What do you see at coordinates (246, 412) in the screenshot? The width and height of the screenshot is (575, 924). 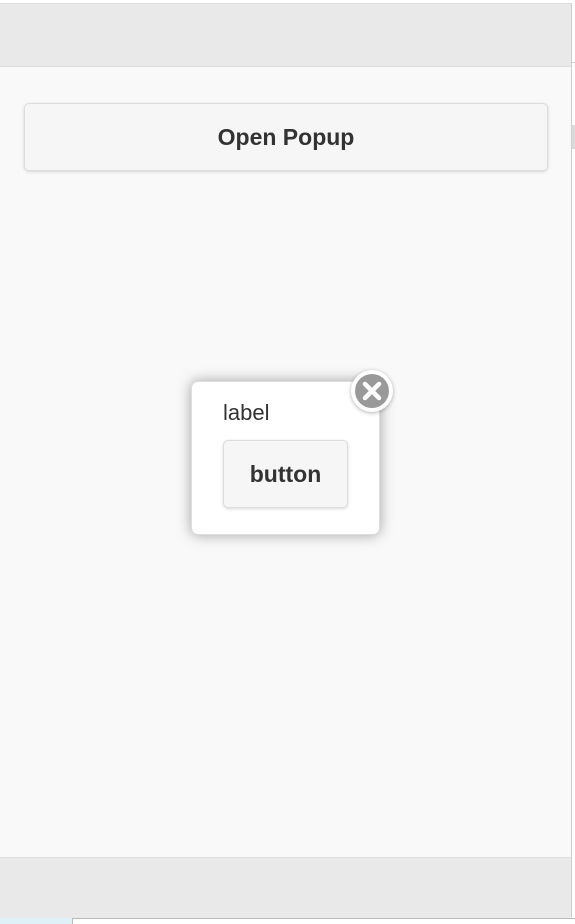 I see `popup-label: label` at bounding box center [246, 412].